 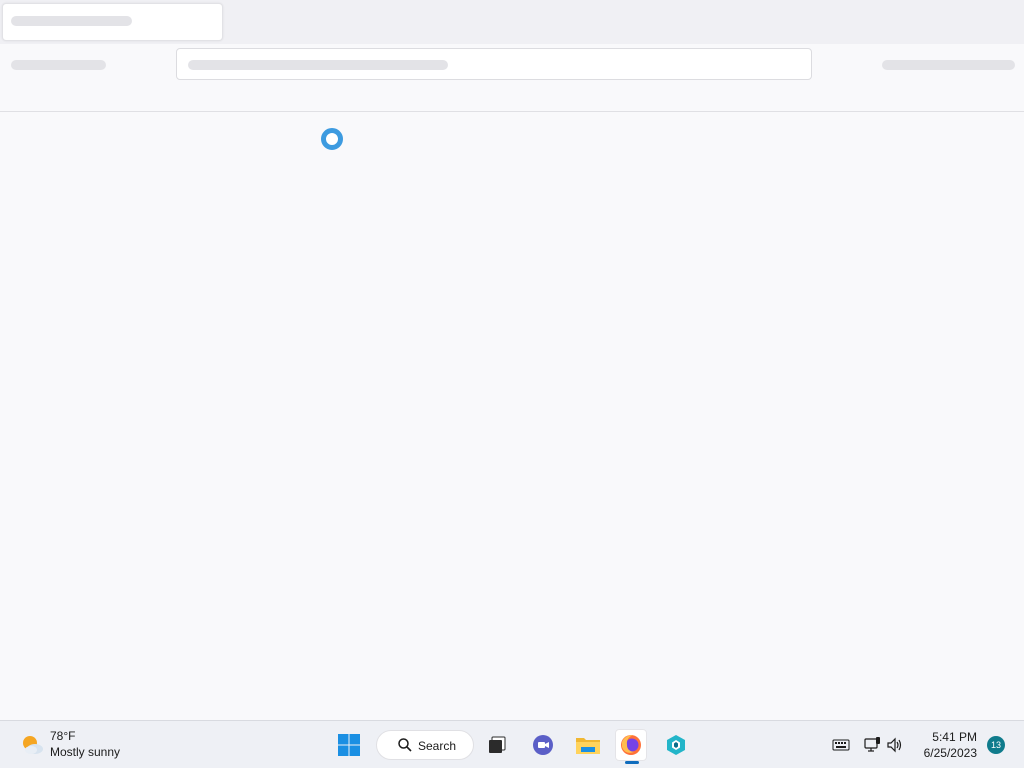 I want to click on taskbar-search: Search, so click(x=425, y=745).